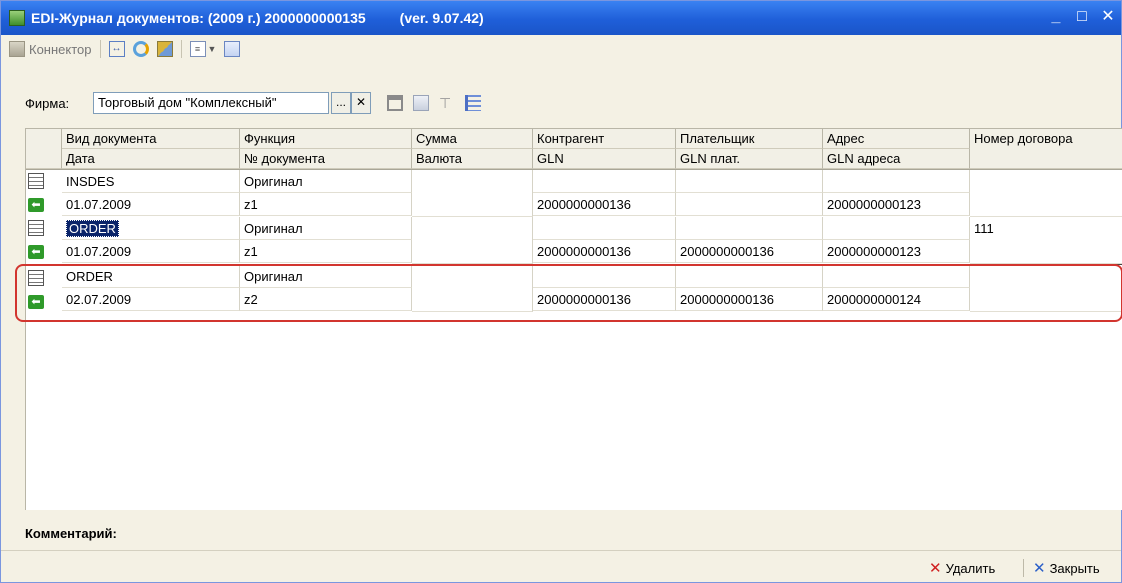 The image size is (1122, 583). I want to click on firm-input: Торговый дом "Комплексный", so click(211, 103).